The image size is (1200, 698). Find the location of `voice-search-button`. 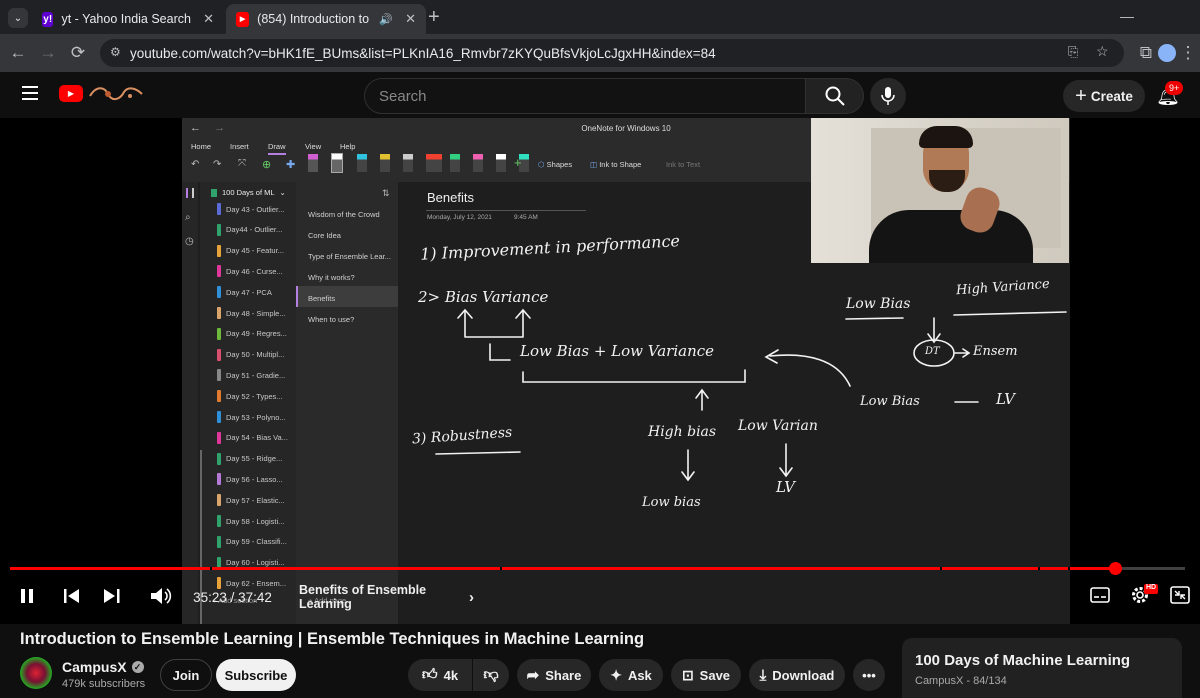

voice-search-button is located at coordinates (888, 96).